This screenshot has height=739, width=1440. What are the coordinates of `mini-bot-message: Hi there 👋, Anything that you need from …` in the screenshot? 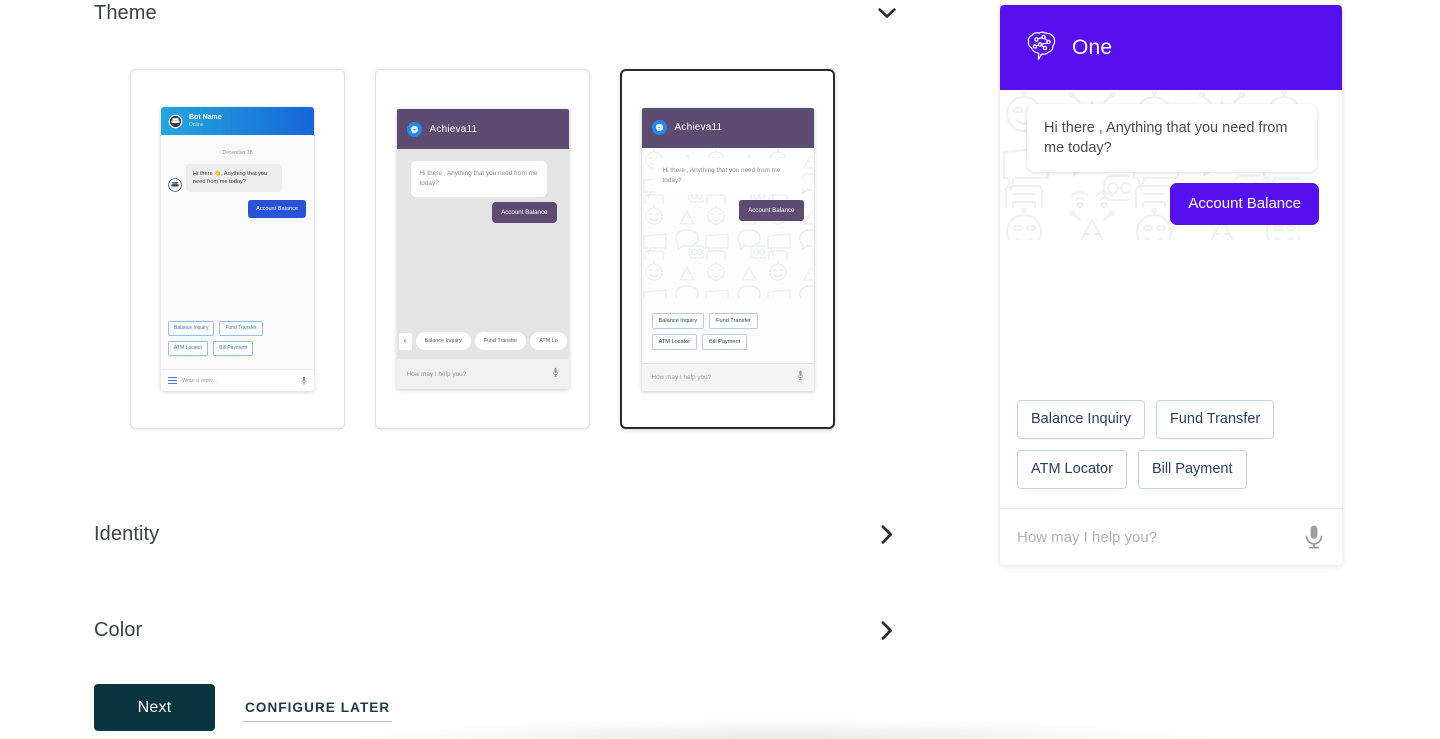 It's located at (234, 178).